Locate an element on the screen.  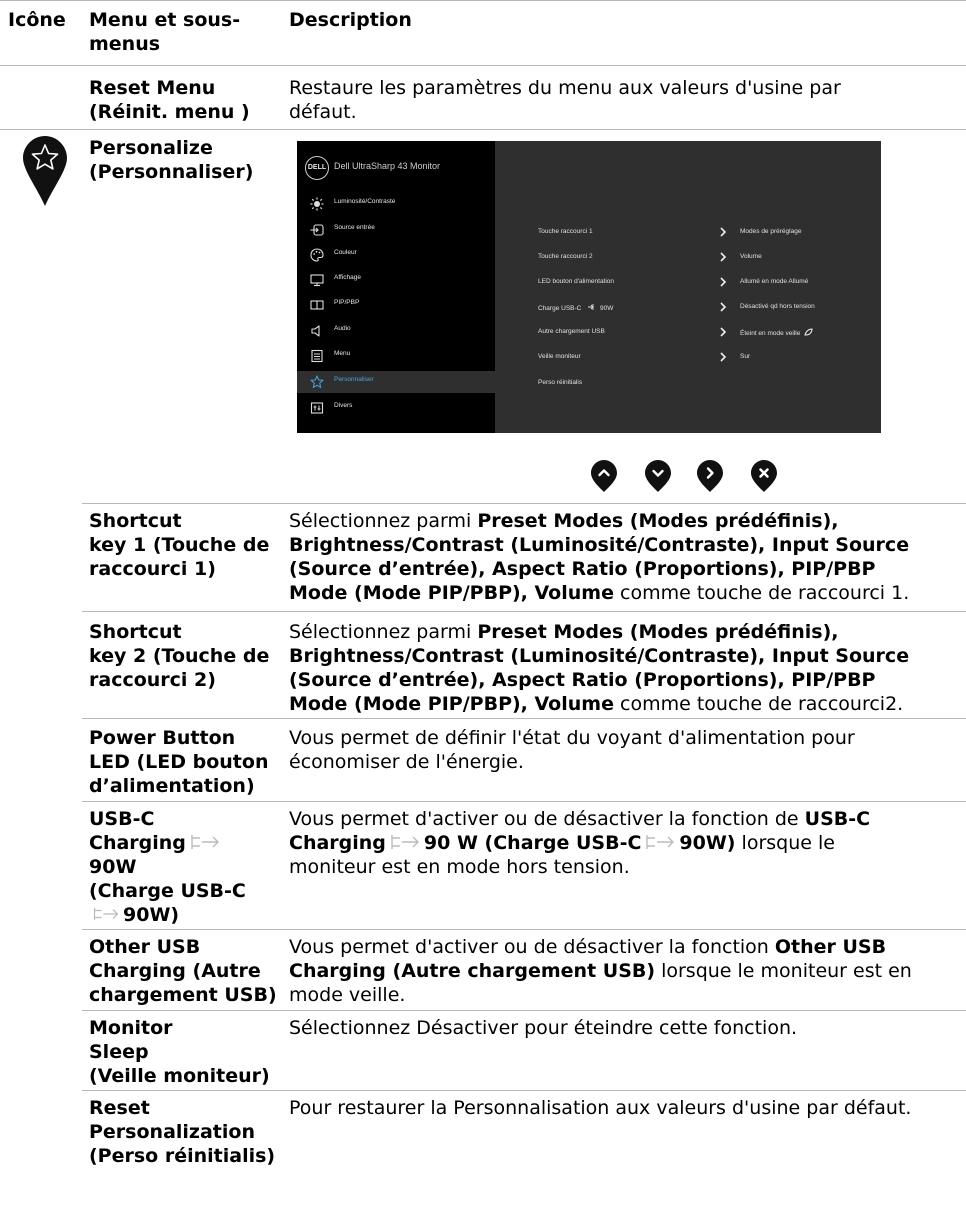
osd-setting-monitor-sleep: Veille moniteur is located at coordinates (559, 356).